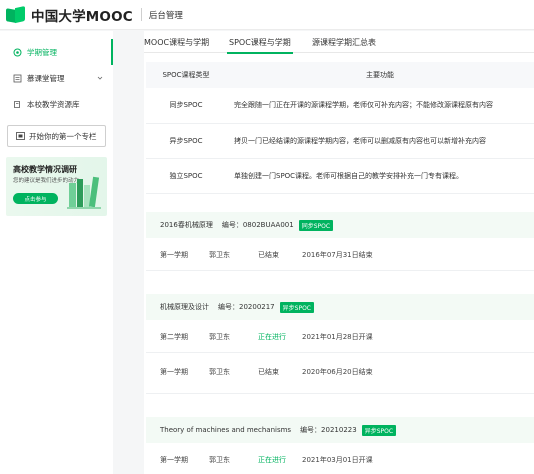 Image resolution: width=534 pixels, height=474 pixels. I want to click on term-date: 2016年07月31日结束, so click(337, 255).